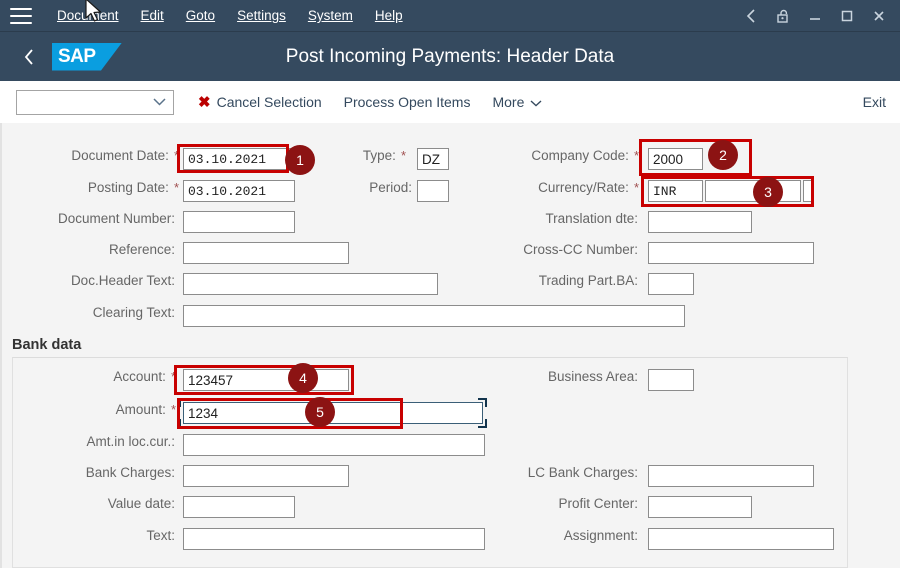  What do you see at coordinates (592, 376) in the screenshot?
I see `business-area-label: Business Area:` at bounding box center [592, 376].